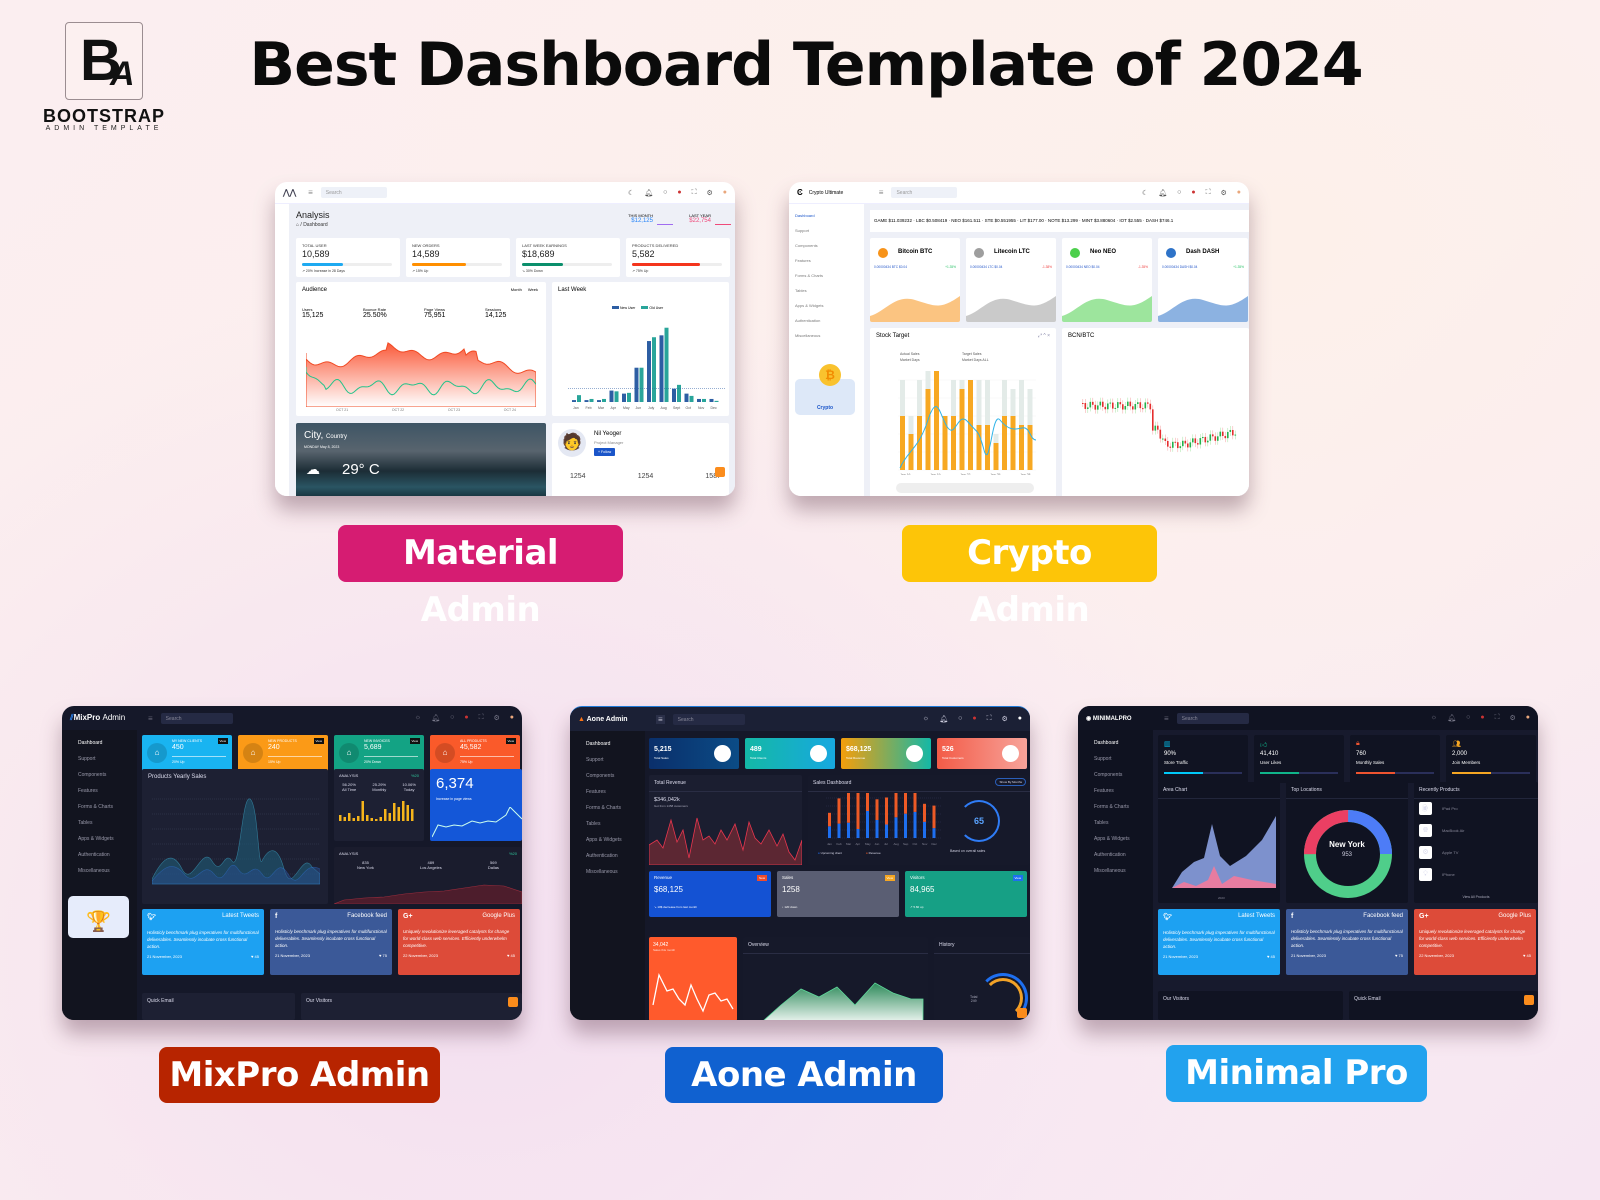 The image size is (1600, 1200). Describe the element at coordinates (804, 1075) in the screenshot. I see `label-aone-admin: Aone Admin` at that location.